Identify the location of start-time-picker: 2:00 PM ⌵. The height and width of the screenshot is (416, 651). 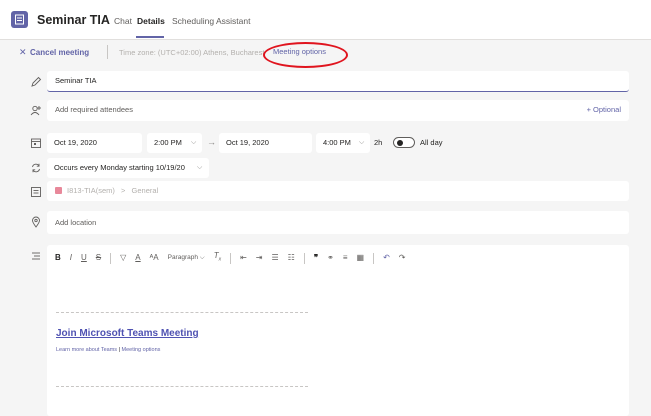
(174, 143).